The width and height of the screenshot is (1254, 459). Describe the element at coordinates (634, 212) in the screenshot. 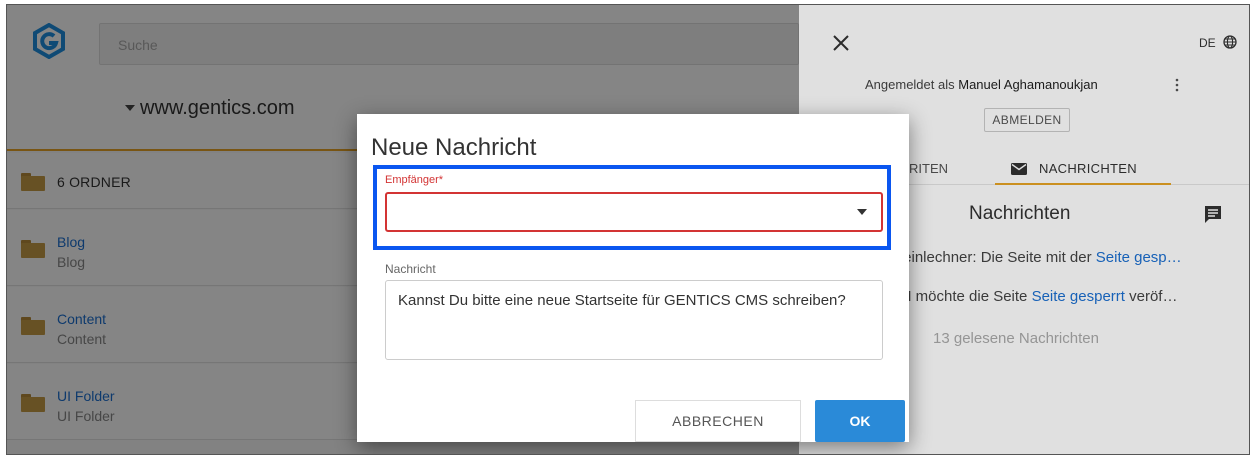

I see `recipient-select` at that location.